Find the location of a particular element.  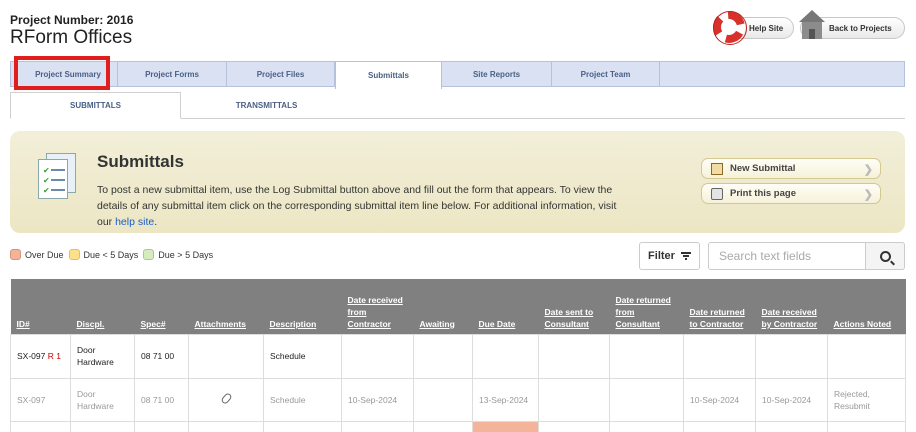

cell-id: SX-097 is located at coordinates (40, 399).